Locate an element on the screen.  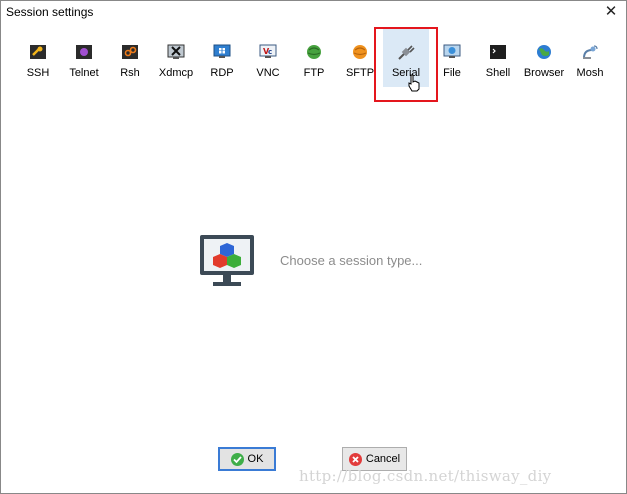
browser-globe-icon is located at coordinates (544, 52).